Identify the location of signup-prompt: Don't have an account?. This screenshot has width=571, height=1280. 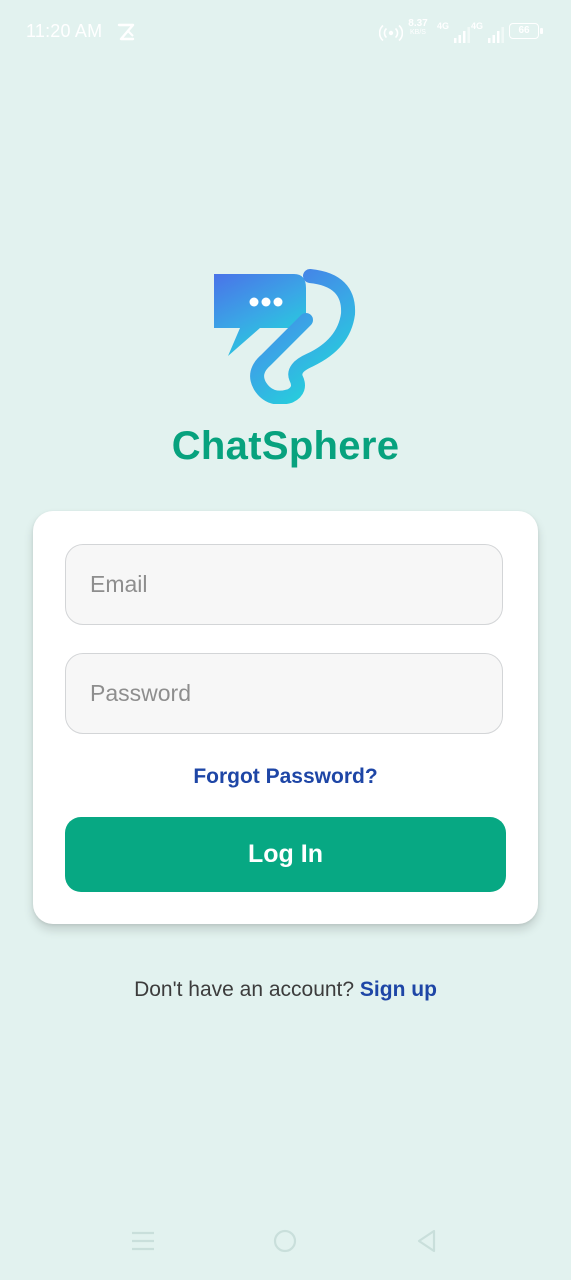
(244, 989).